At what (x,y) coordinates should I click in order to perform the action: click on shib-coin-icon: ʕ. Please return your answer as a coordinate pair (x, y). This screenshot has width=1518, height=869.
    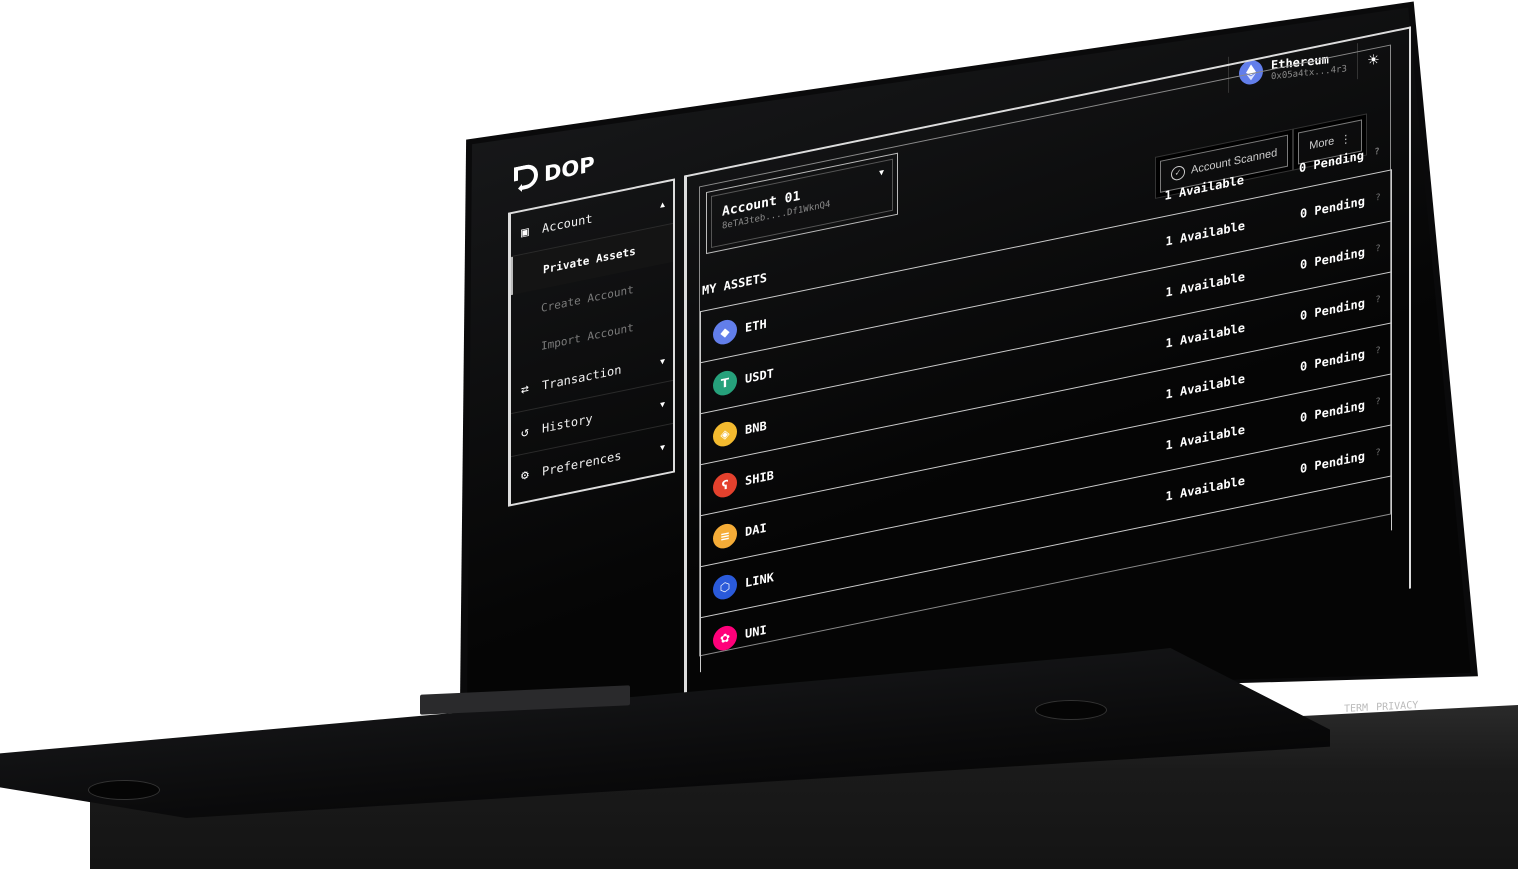
    Looking at the image, I should click on (725, 485).